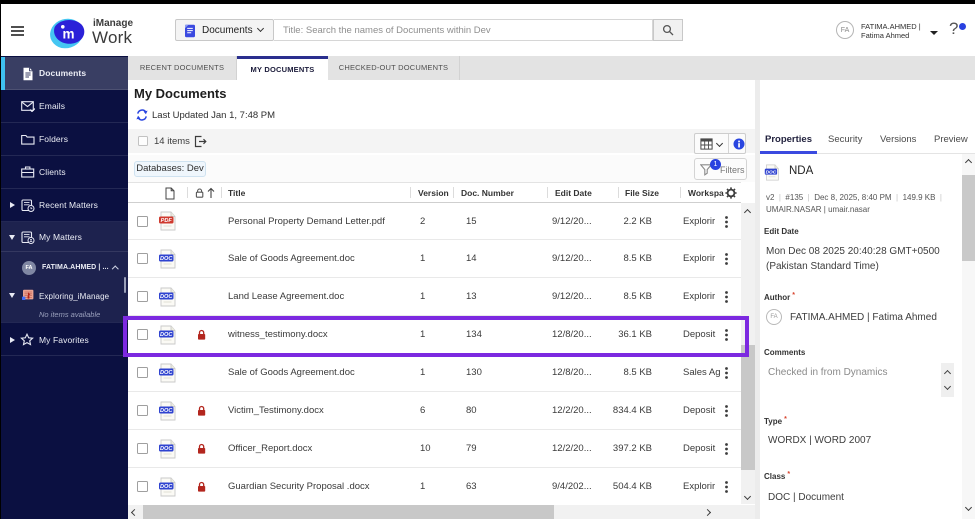  Describe the element at coordinates (68, 34) in the screenshot. I see `svg-text: m` at that location.